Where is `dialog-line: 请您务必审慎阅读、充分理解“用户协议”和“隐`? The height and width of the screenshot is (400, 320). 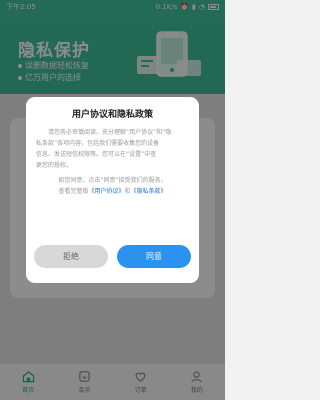 dialog-line: 请您务必审慎阅读、充分理解“用户协议”和“隐 is located at coordinates (110, 132).